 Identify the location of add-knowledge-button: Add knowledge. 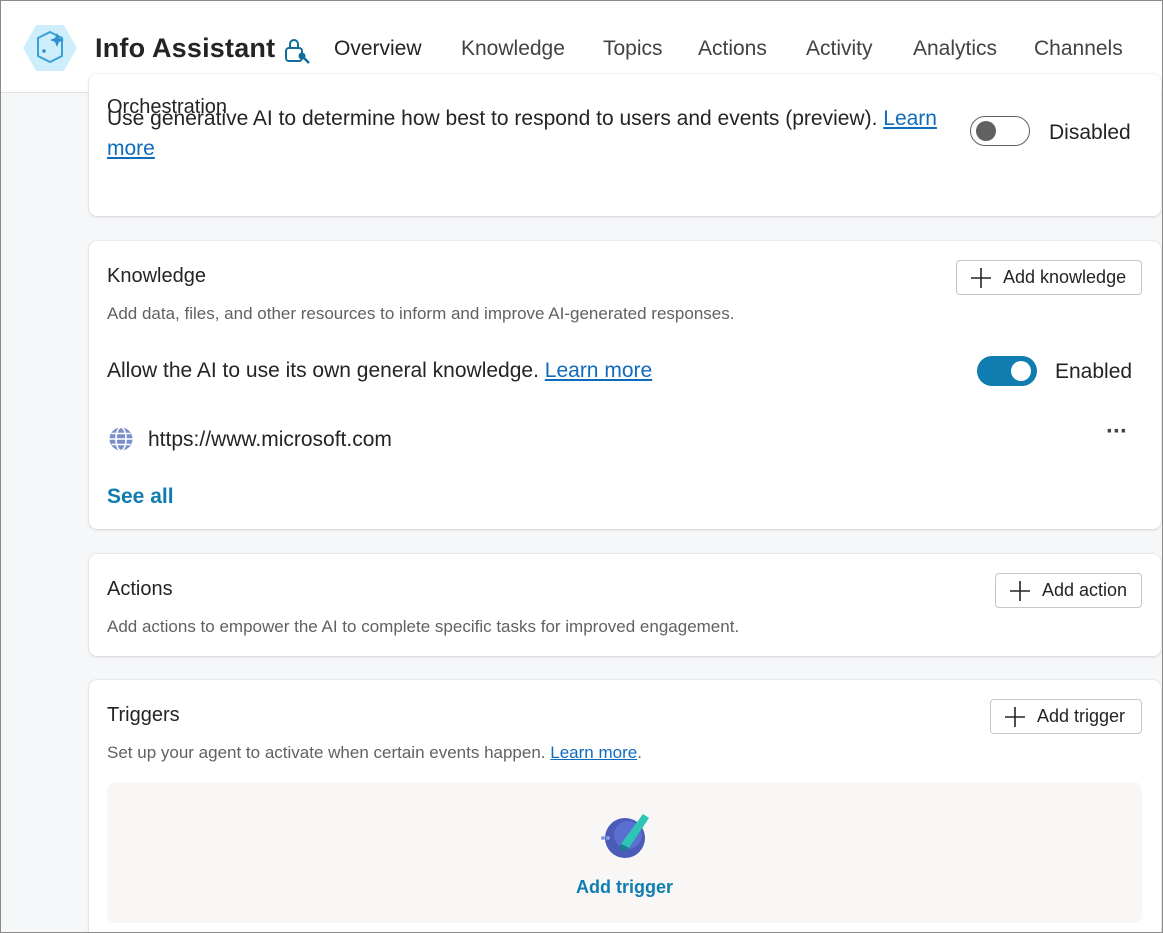
(1049, 277).